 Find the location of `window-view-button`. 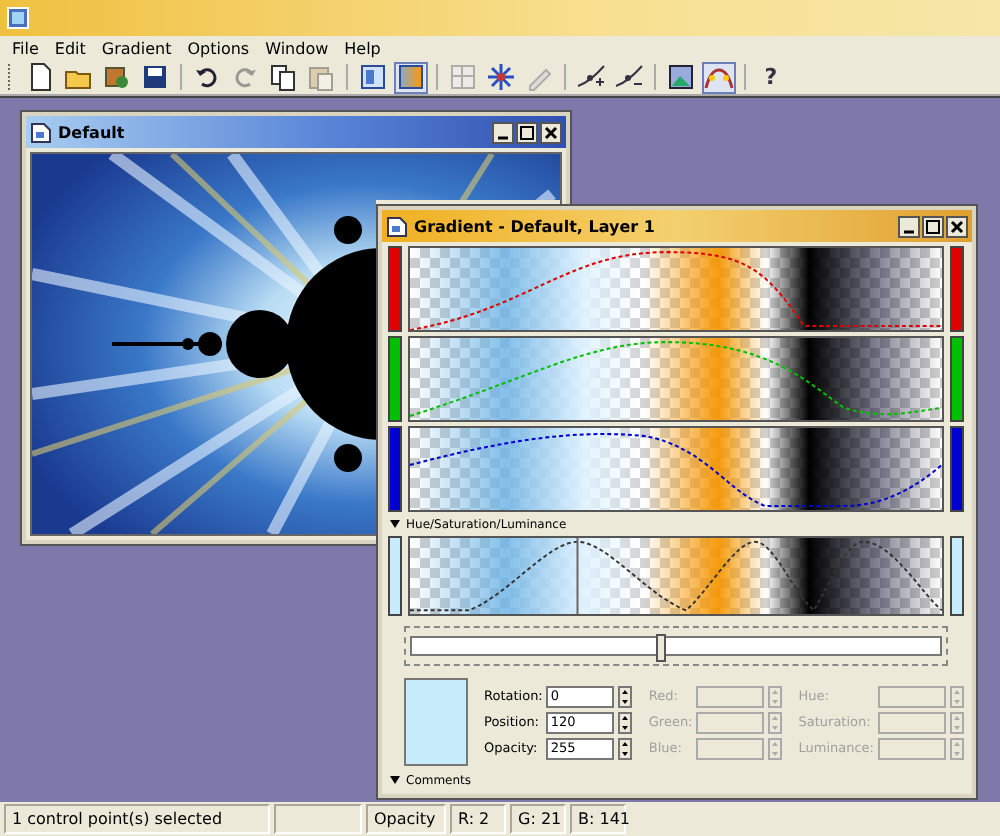

window-view-button is located at coordinates (373, 77).